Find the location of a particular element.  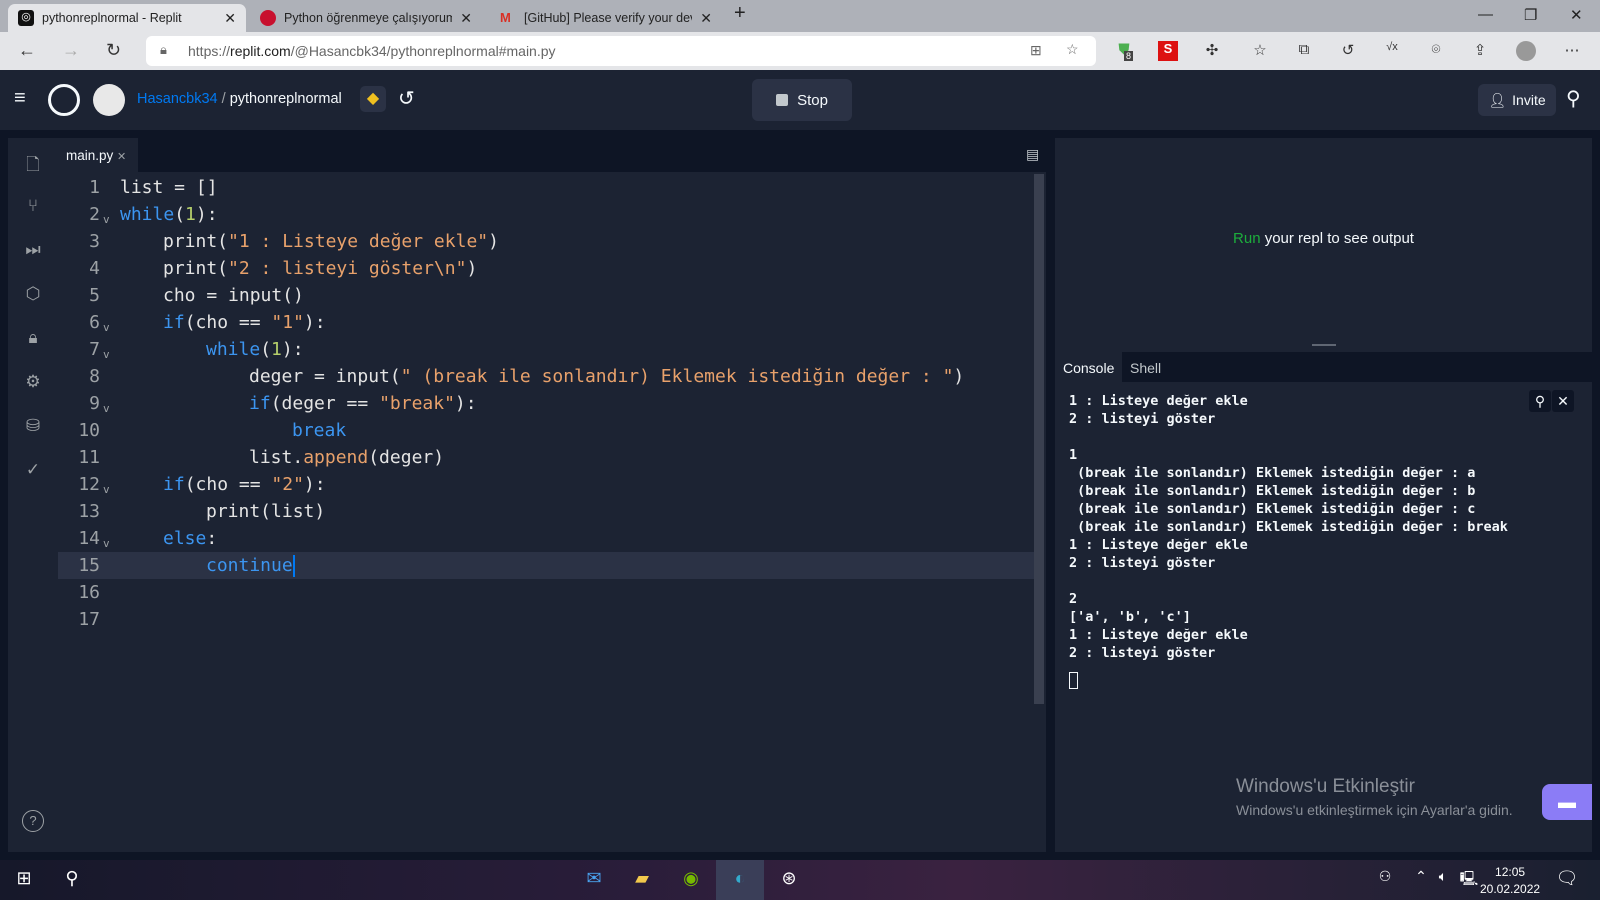

stop-button: Stop is located at coordinates (802, 100).